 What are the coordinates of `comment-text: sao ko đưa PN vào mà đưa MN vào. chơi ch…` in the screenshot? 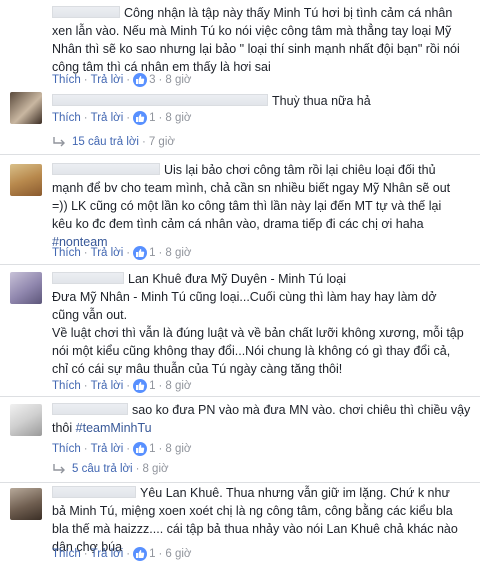 It's located at (262, 419).